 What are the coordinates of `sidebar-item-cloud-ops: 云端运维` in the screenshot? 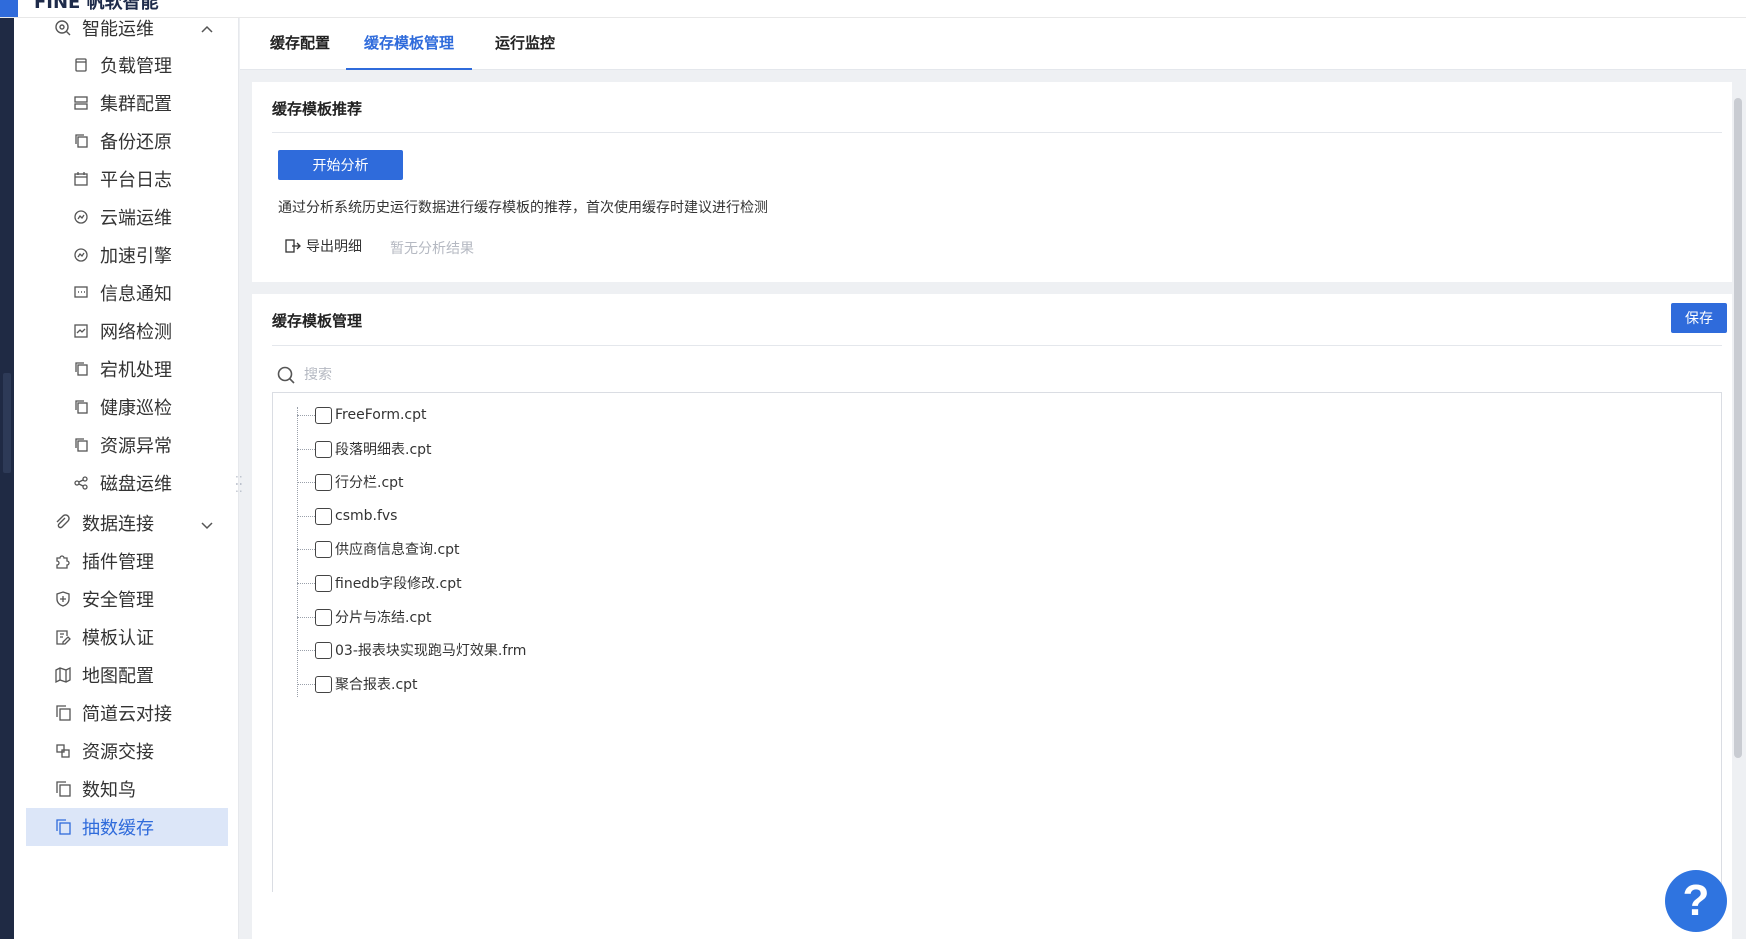 It's located at (127, 217).